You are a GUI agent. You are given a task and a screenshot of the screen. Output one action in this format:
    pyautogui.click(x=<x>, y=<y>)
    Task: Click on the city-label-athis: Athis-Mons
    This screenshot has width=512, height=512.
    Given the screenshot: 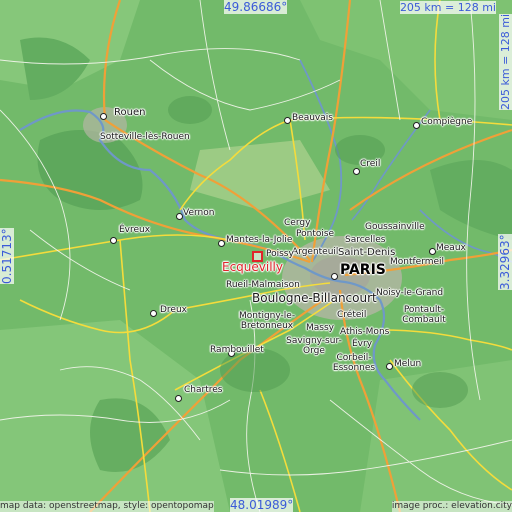 What is the action you would take?
    pyautogui.click(x=364, y=332)
    